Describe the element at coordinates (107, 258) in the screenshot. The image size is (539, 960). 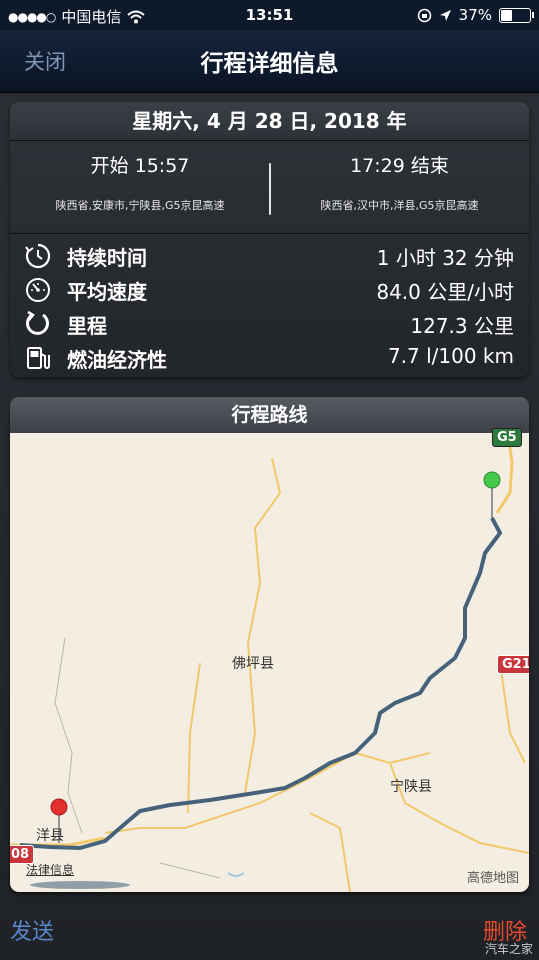
I see `stat-label: 持续时间` at that location.